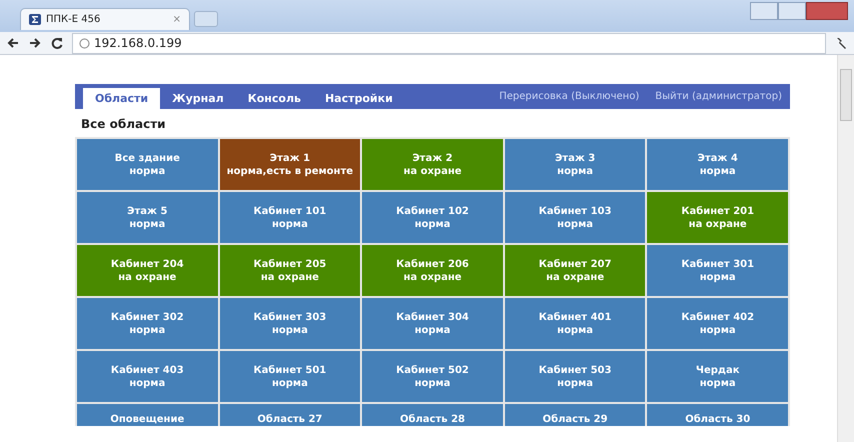 The image size is (854, 442). What do you see at coordinates (717, 415) in the screenshot?
I see `area-tile: Область 30` at bounding box center [717, 415].